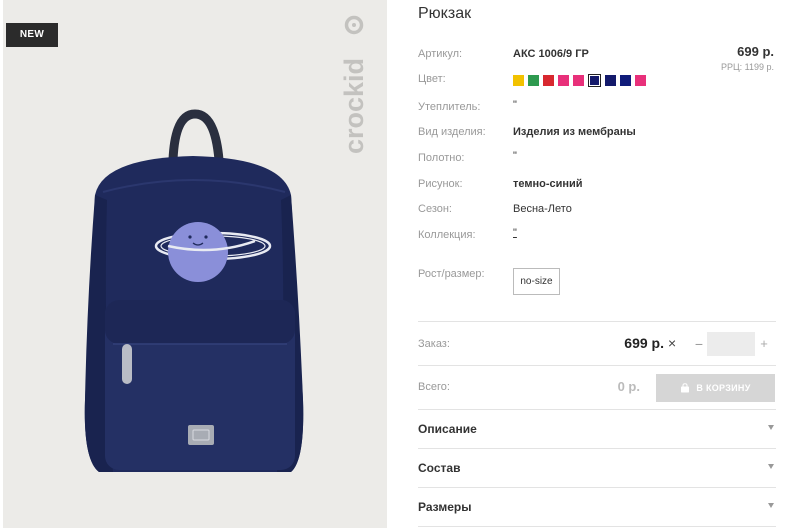  Describe the element at coordinates (672, 343) in the screenshot. I see `multiply-sign: ×` at that location.